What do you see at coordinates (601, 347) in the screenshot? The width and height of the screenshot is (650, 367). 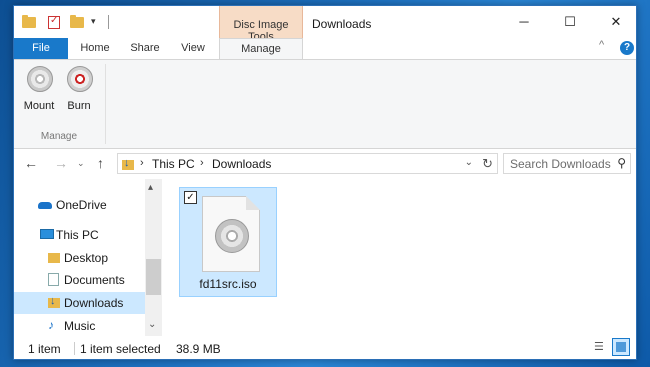 I see `details-view-icon: ☰` at bounding box center [601, 347].